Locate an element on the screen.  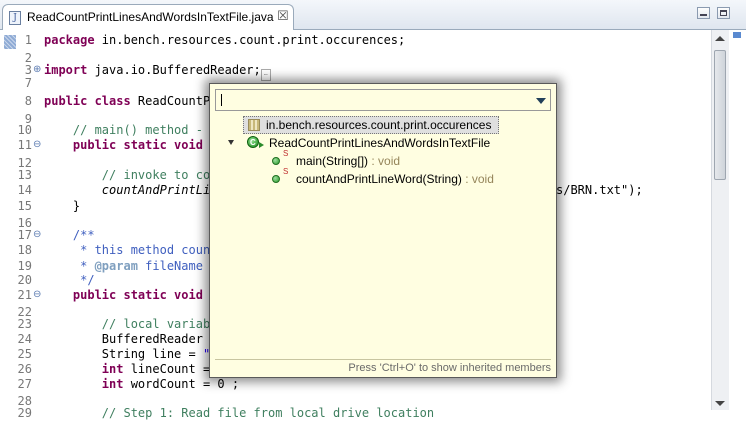
status-hint: Press 'Ctrl+O' to show inherited members is located at coordinates (383, 366).